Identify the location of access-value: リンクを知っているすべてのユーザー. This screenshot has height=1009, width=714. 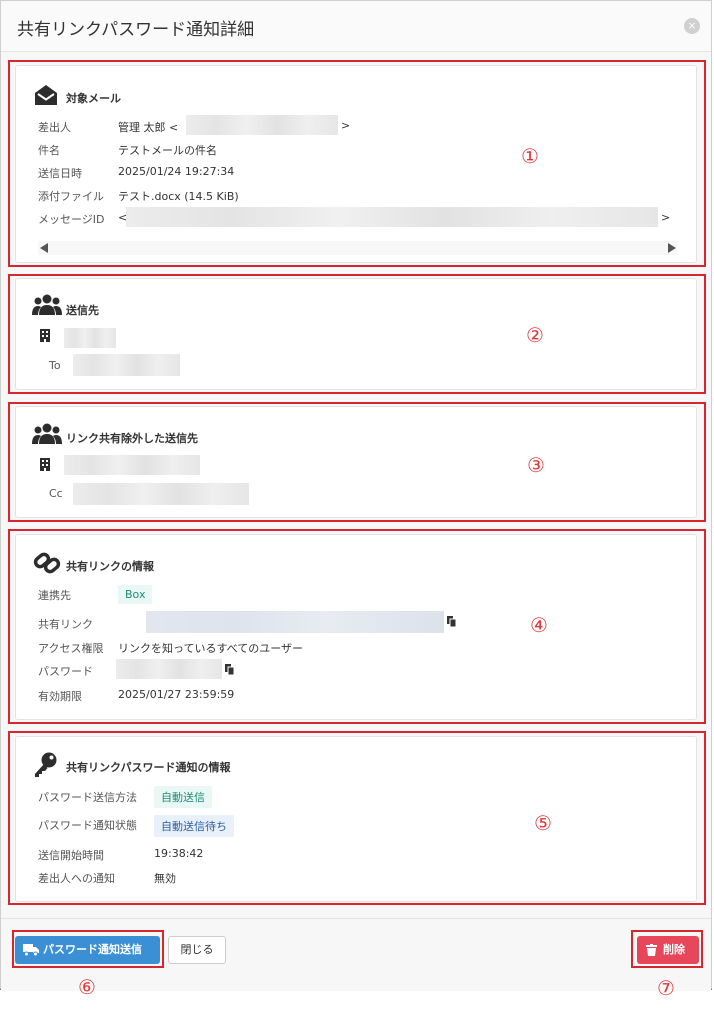
(211, 648).